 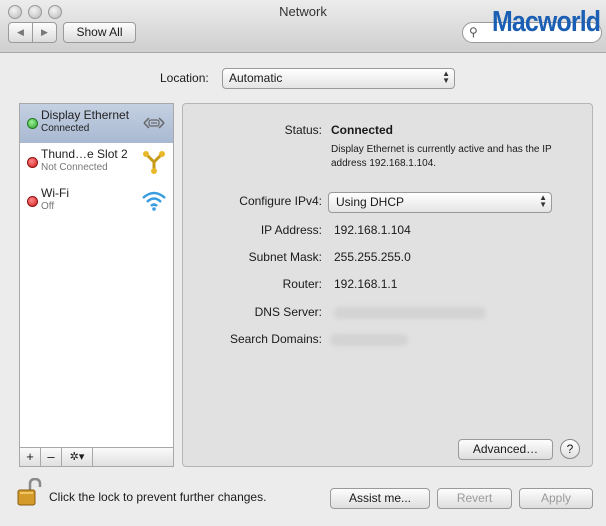 What do you see at coordinates (366, 284) in the screenshot?
I see `router-value: 192.168.1.1` at bounding box center [366, 284].